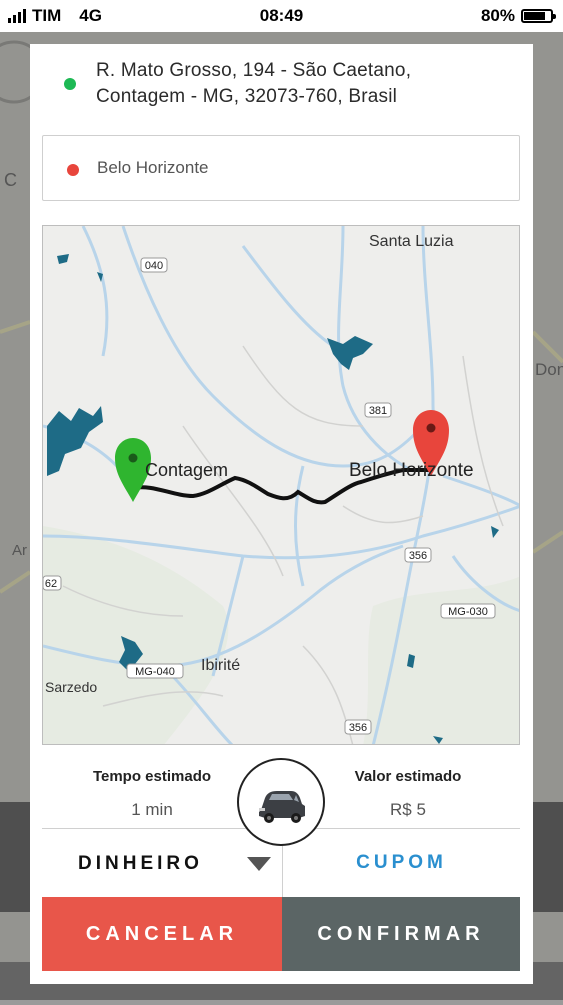 The width and height of the screenshot is (563, 1005). What do you see at coordinates (411, 241) in the screenshot?
I see `place-label: Santa Luzia` at bounding box center [411, 241].